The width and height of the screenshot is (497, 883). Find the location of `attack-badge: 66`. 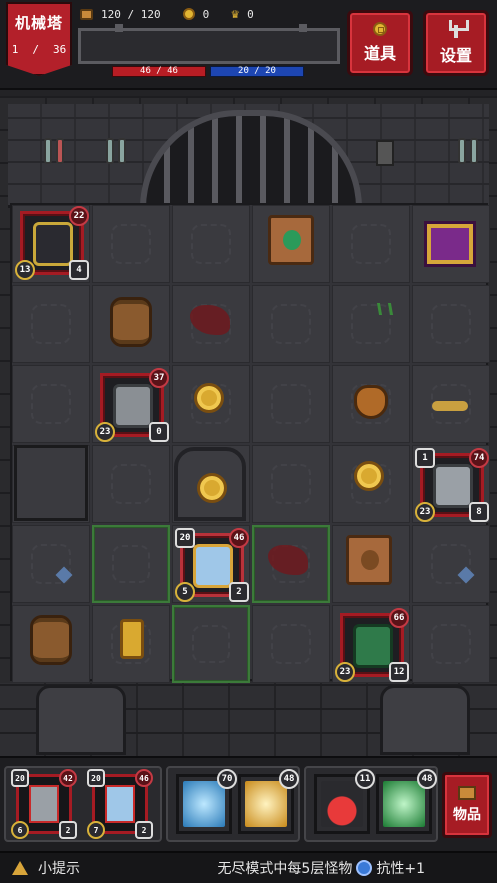

attack-badge: 66 is located at coordinates (399, 618).